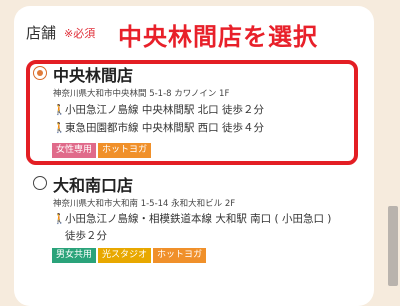  I want to click on radio-store-chuorinkan, so click(40, 73).